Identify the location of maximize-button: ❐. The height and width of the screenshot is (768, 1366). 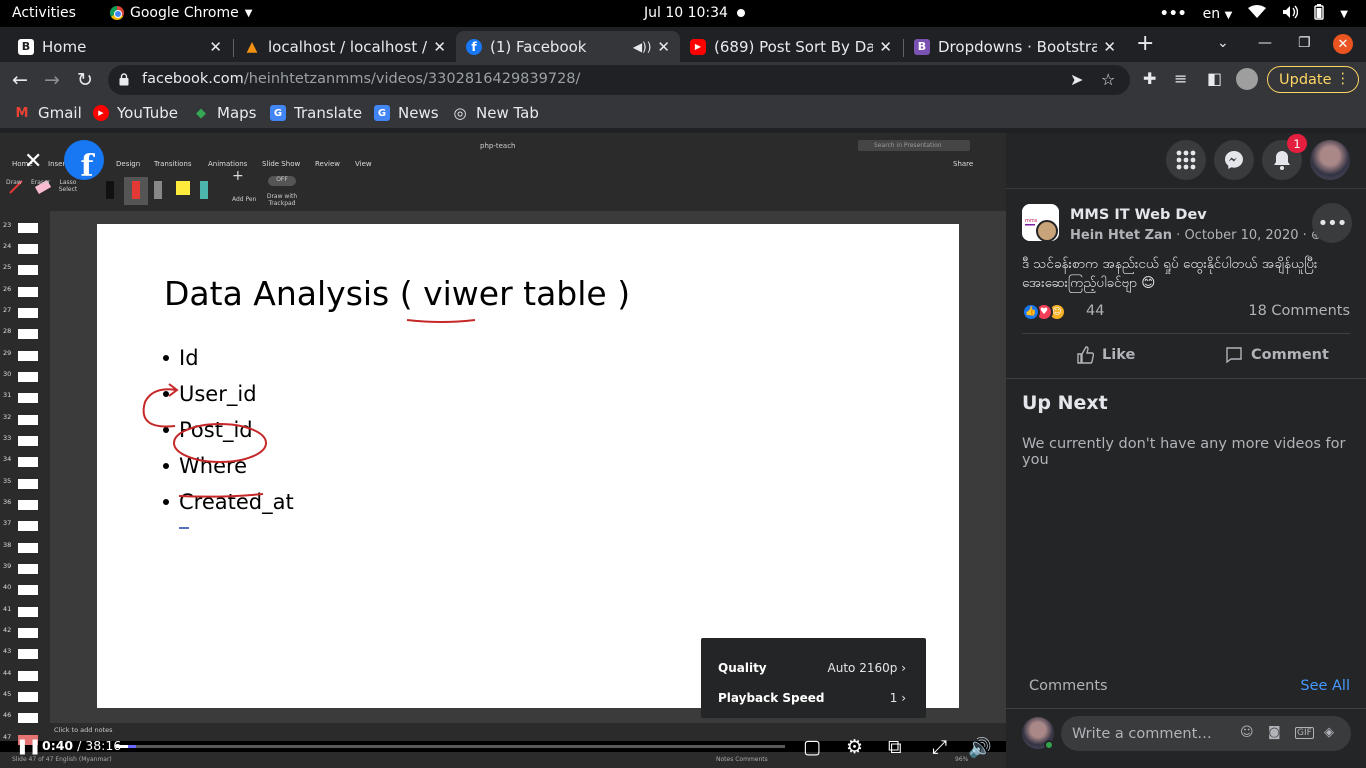
(1304, 43).